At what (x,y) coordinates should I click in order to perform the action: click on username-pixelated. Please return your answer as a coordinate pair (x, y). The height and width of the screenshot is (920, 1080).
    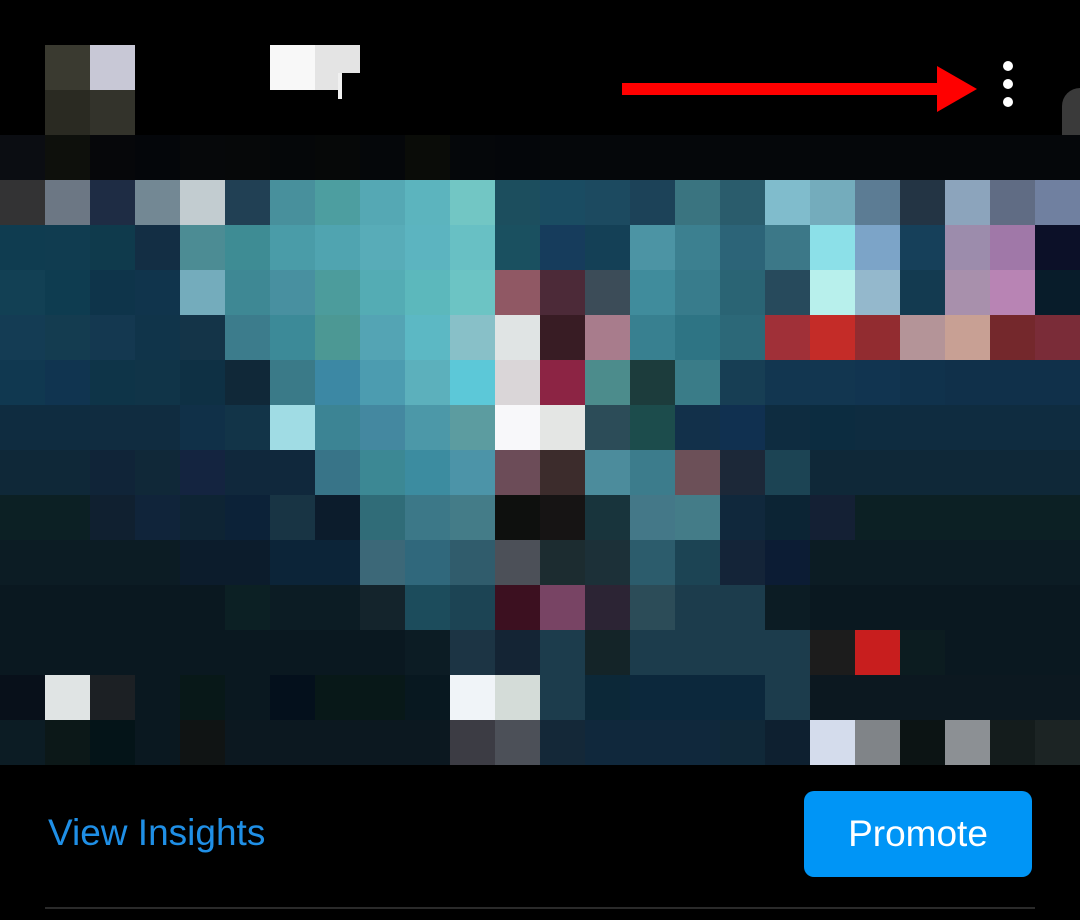
    Looking at the image, I should click on (315, 72).